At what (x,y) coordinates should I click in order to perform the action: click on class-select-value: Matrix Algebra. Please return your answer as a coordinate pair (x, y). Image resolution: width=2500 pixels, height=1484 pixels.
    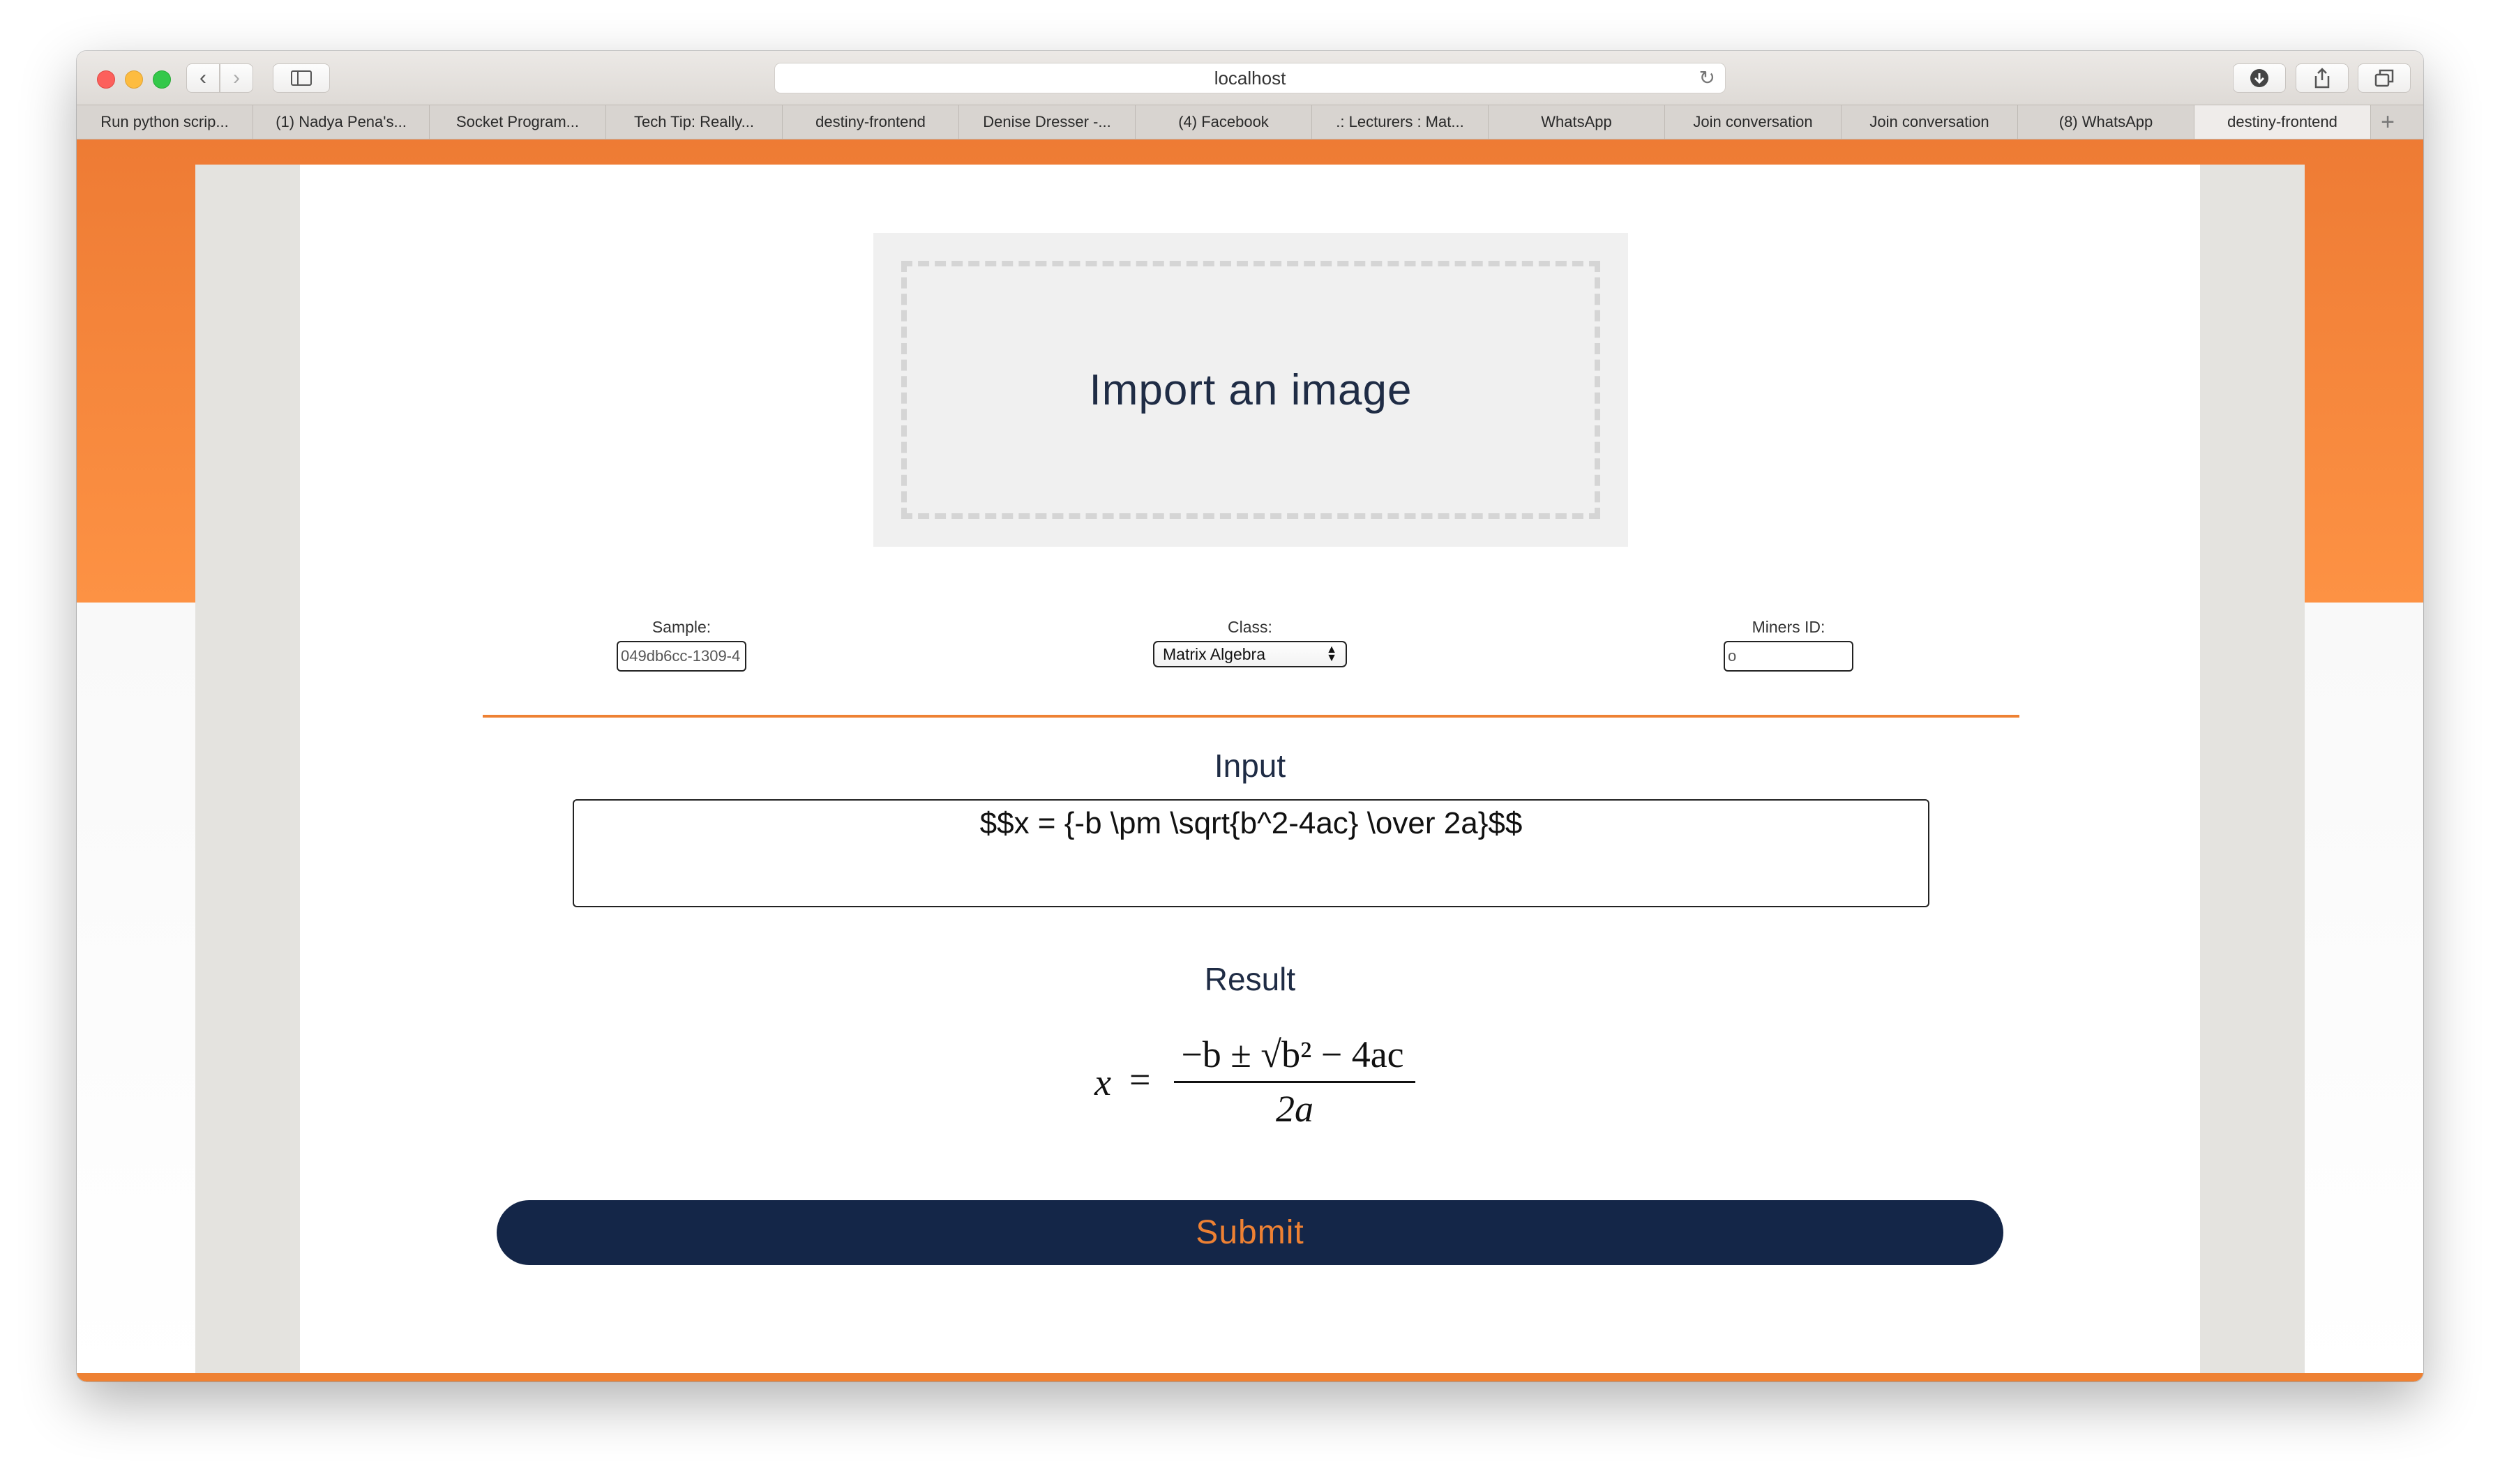
    Looking at the image, I should click on (1214, 653).